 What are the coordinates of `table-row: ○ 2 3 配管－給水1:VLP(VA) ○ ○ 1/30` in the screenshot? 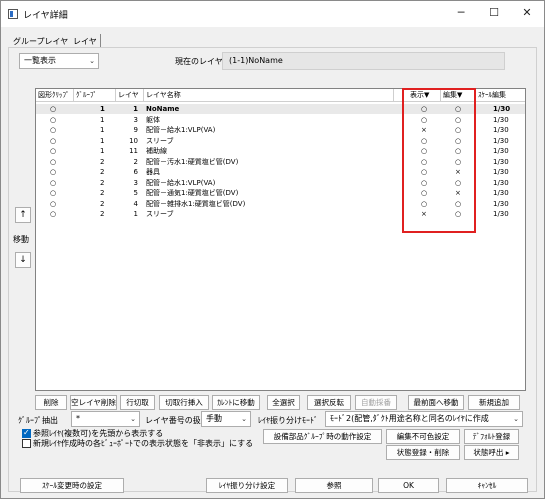 It's located at (280, 183).